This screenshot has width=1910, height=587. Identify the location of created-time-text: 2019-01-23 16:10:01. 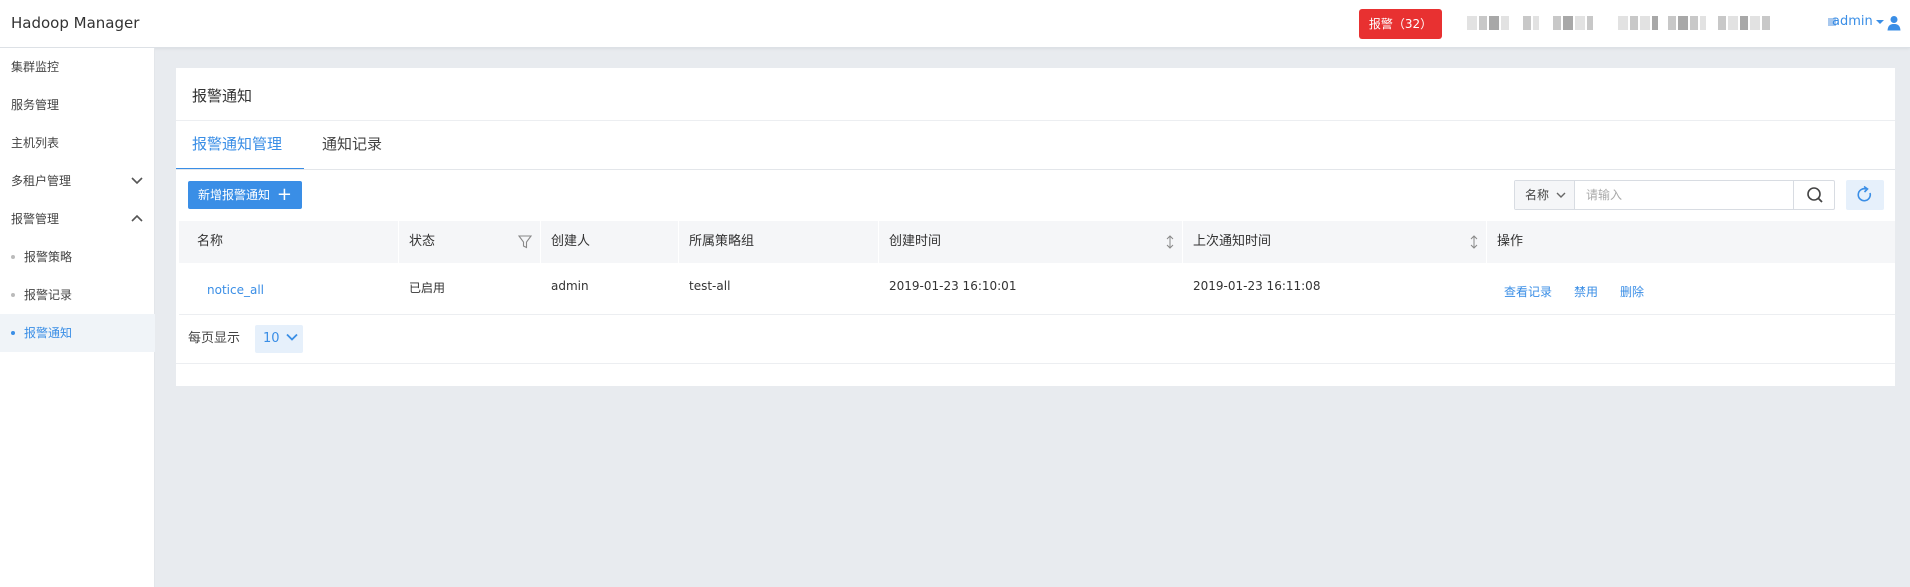
(953, 286).